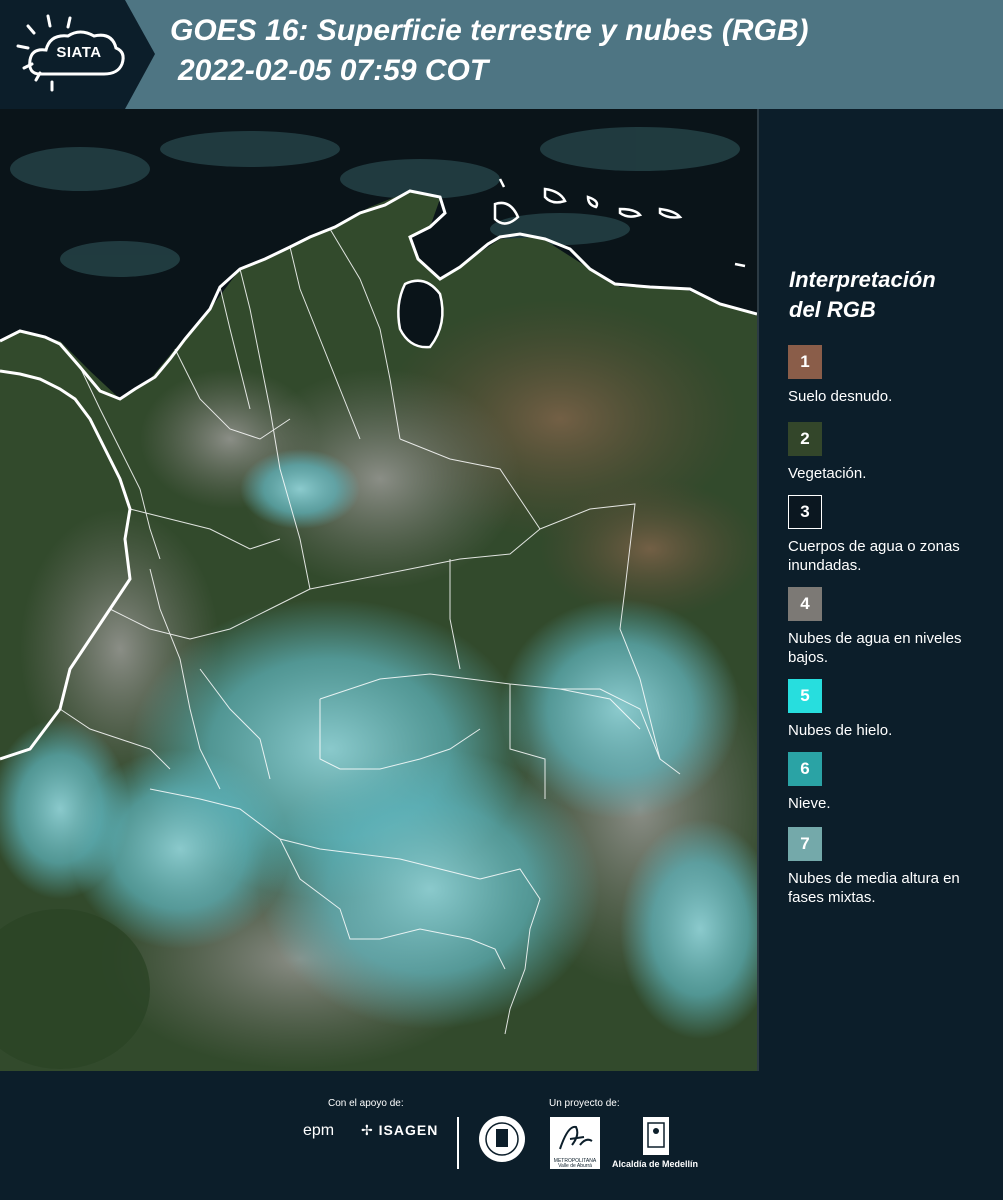 The width and height of the screenshot is (1003, 1200). What do you see at coordinates (893, 452) in the screenshot?
I see `legend-item-vegetation: 2 Vegetación.` at bounding box center [893, 452].